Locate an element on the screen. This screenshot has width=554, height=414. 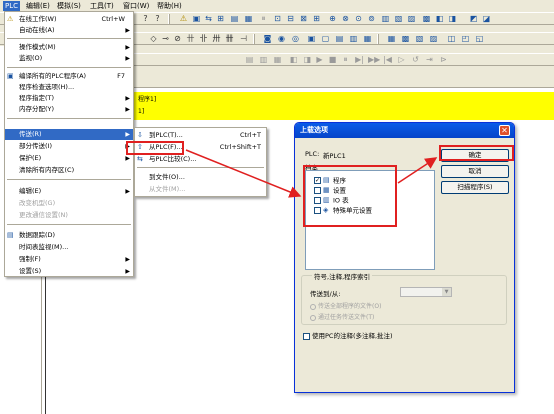
tool-icon-i: ▥ is located at coordinates (385, 19).